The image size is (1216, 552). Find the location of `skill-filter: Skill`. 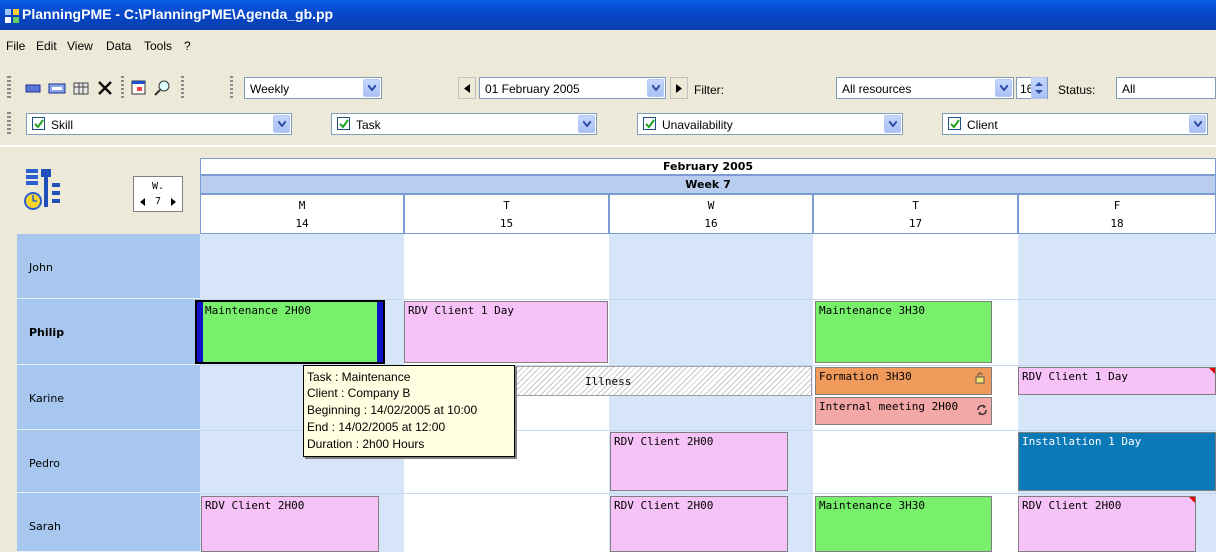

skill-filter: Skill is located at coordinates (159, 124).